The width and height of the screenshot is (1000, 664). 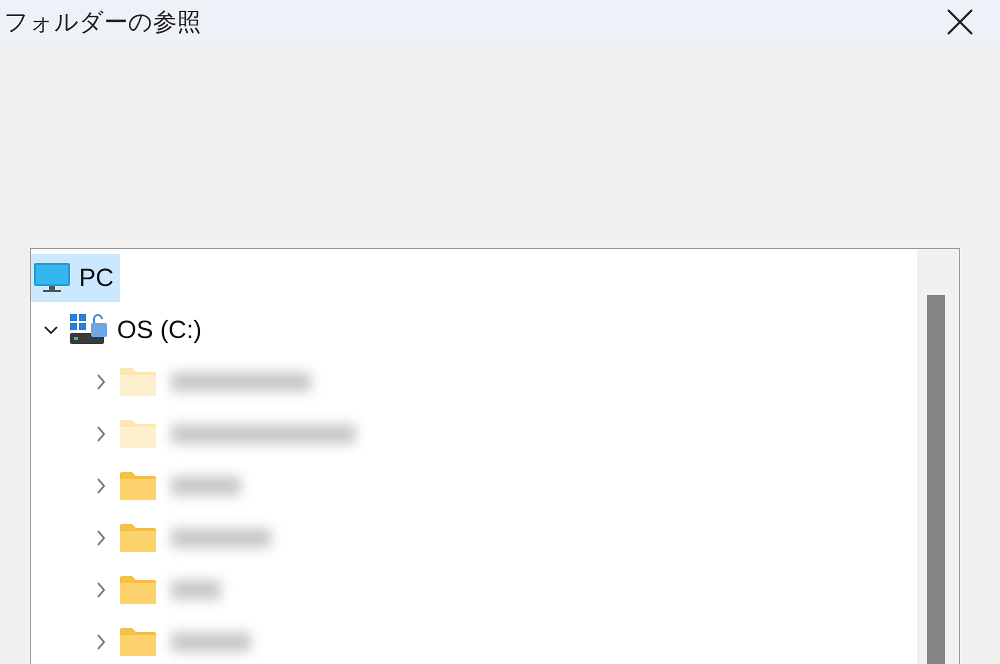 I want to click on window-title: フォルダーの参照, so click(x=102, y=22).